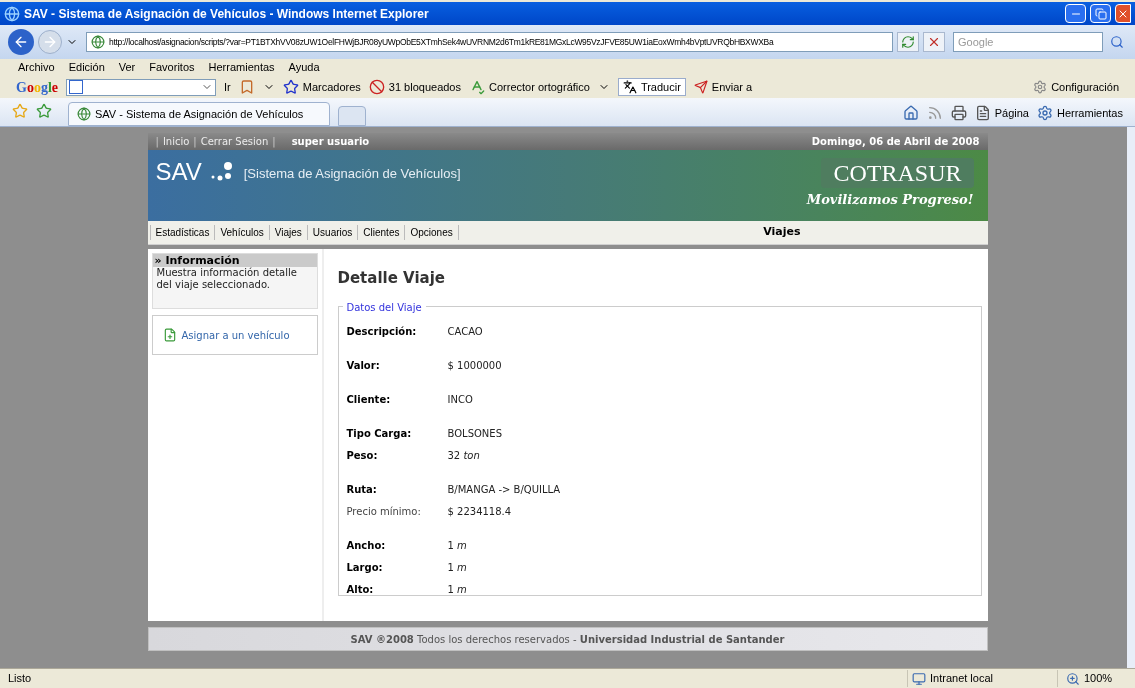  What do you see at coordinates (226, 279) in the screenshot?
I see `info-description: Muestra información detalle del viaje seleccionado.` at bounding box center [226, 279].